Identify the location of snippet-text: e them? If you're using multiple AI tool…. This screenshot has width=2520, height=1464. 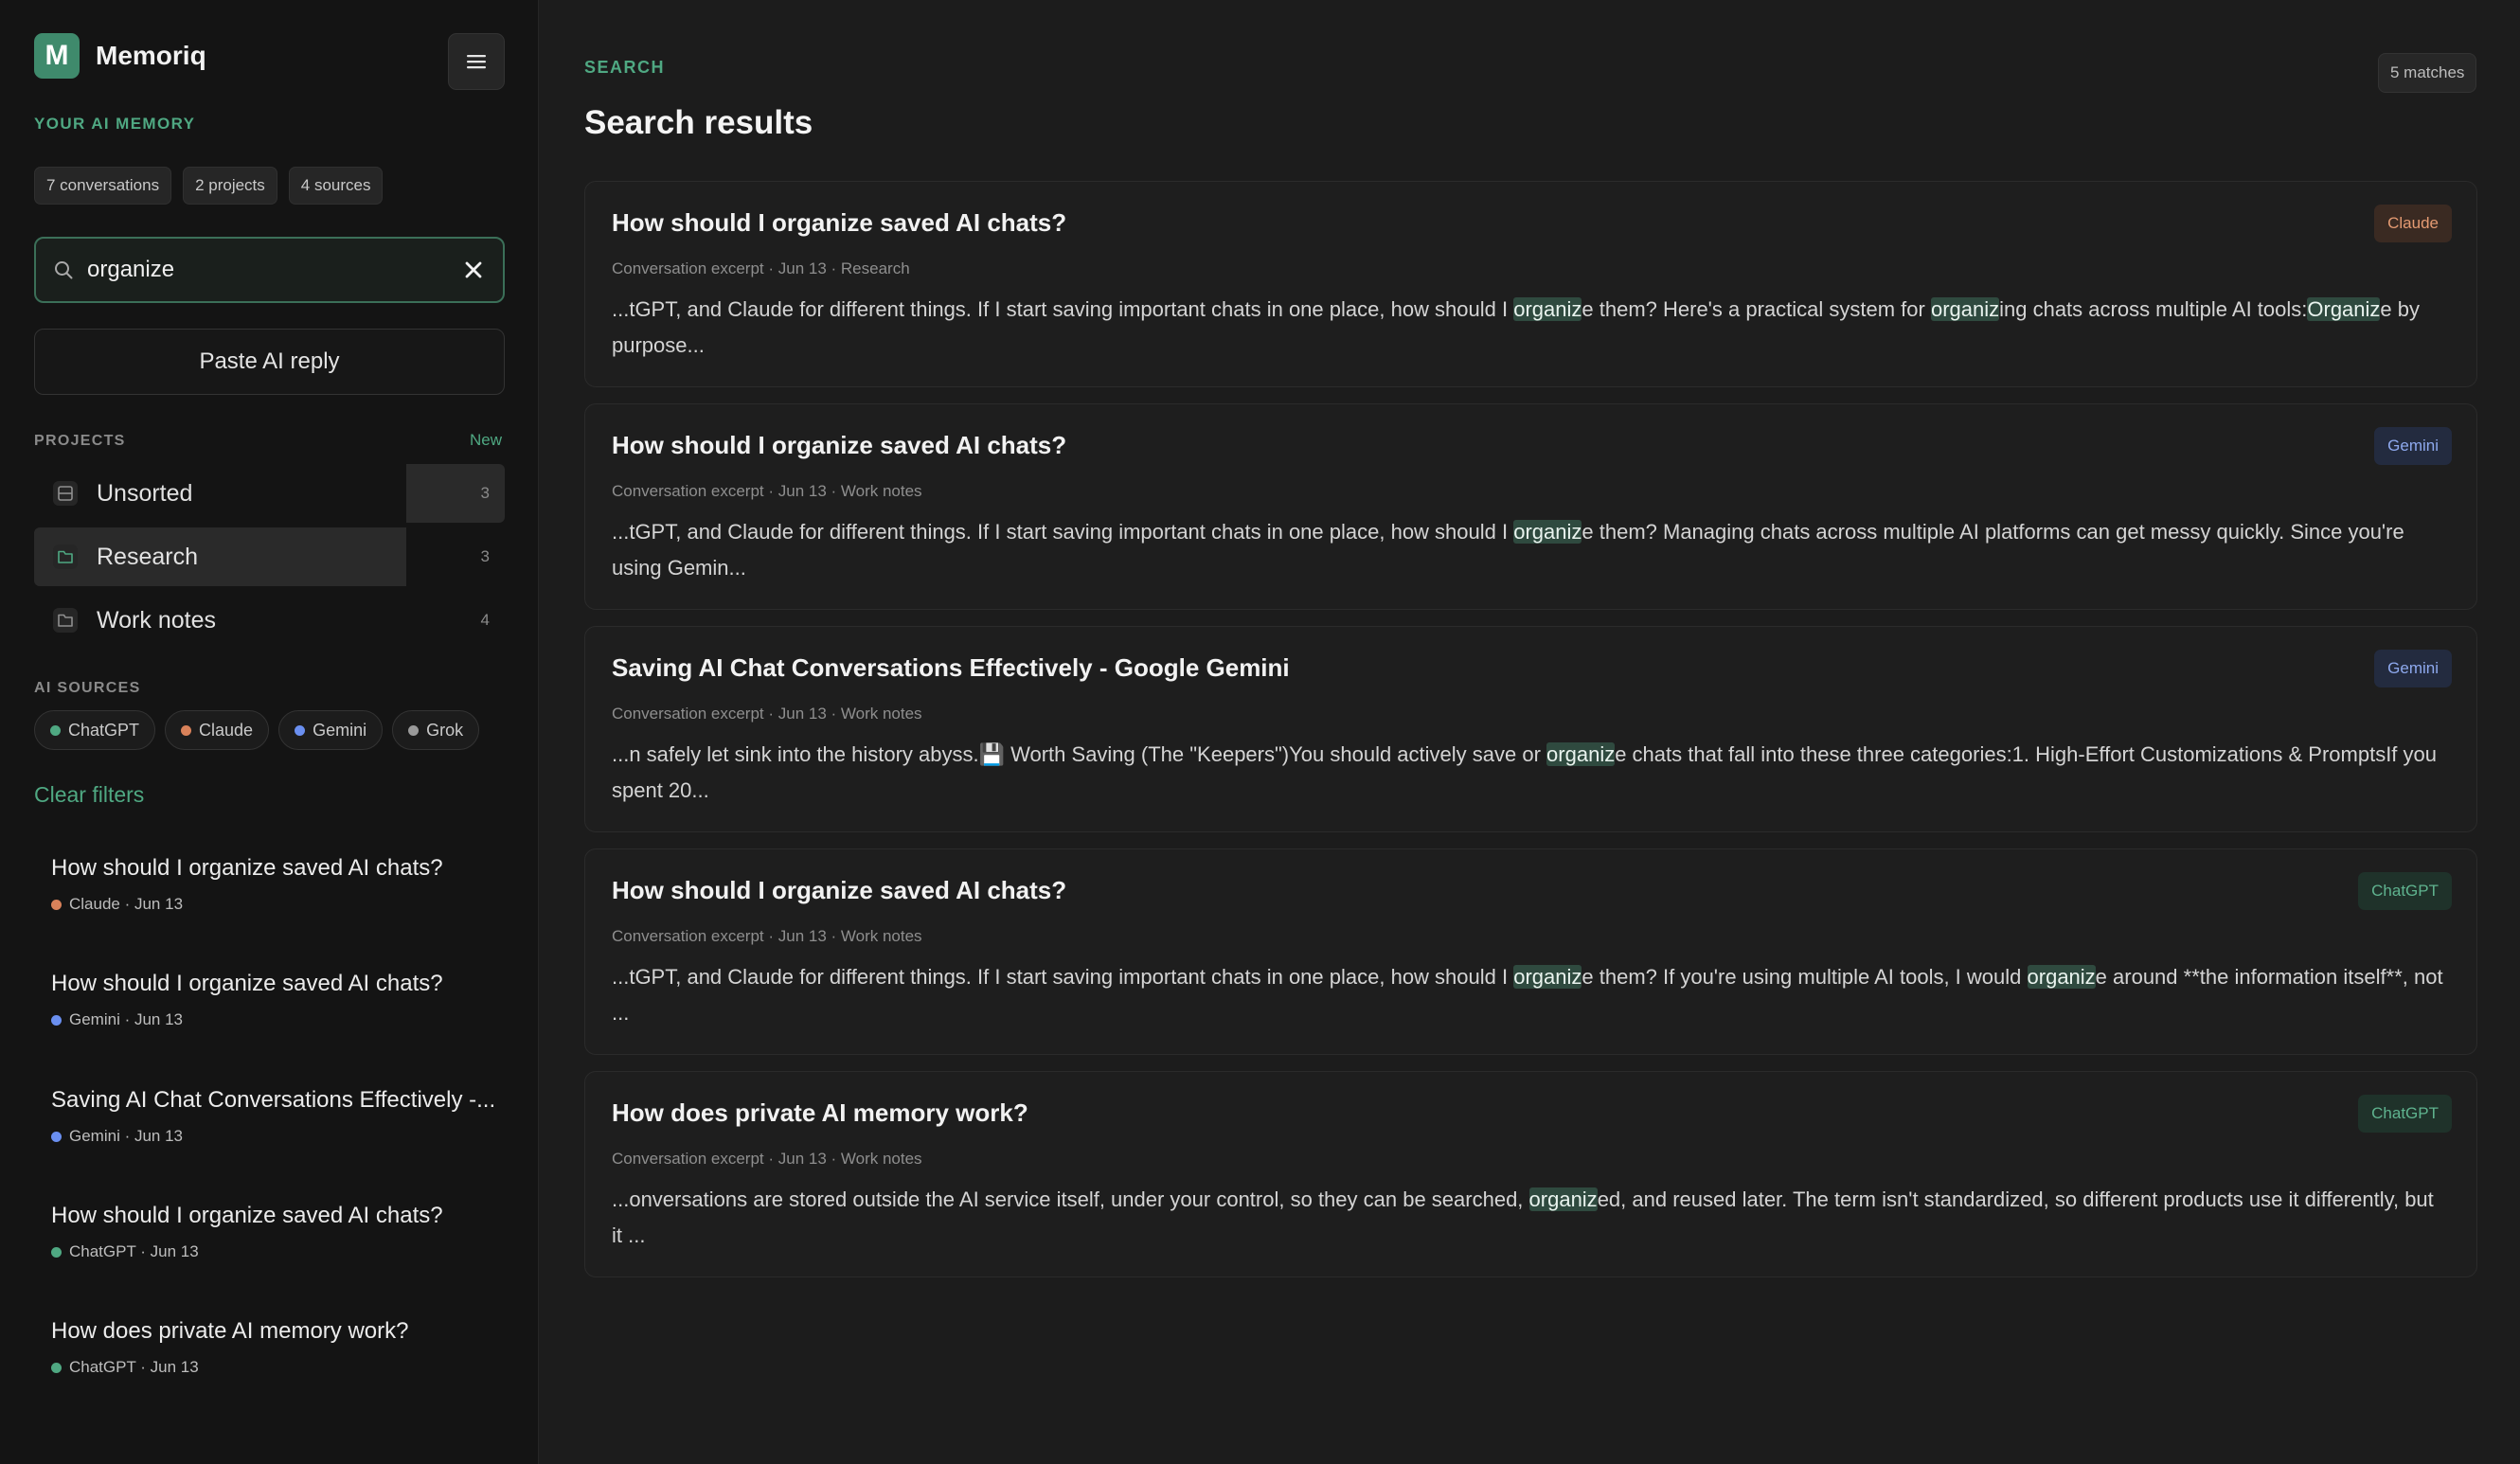
(1805, 977).